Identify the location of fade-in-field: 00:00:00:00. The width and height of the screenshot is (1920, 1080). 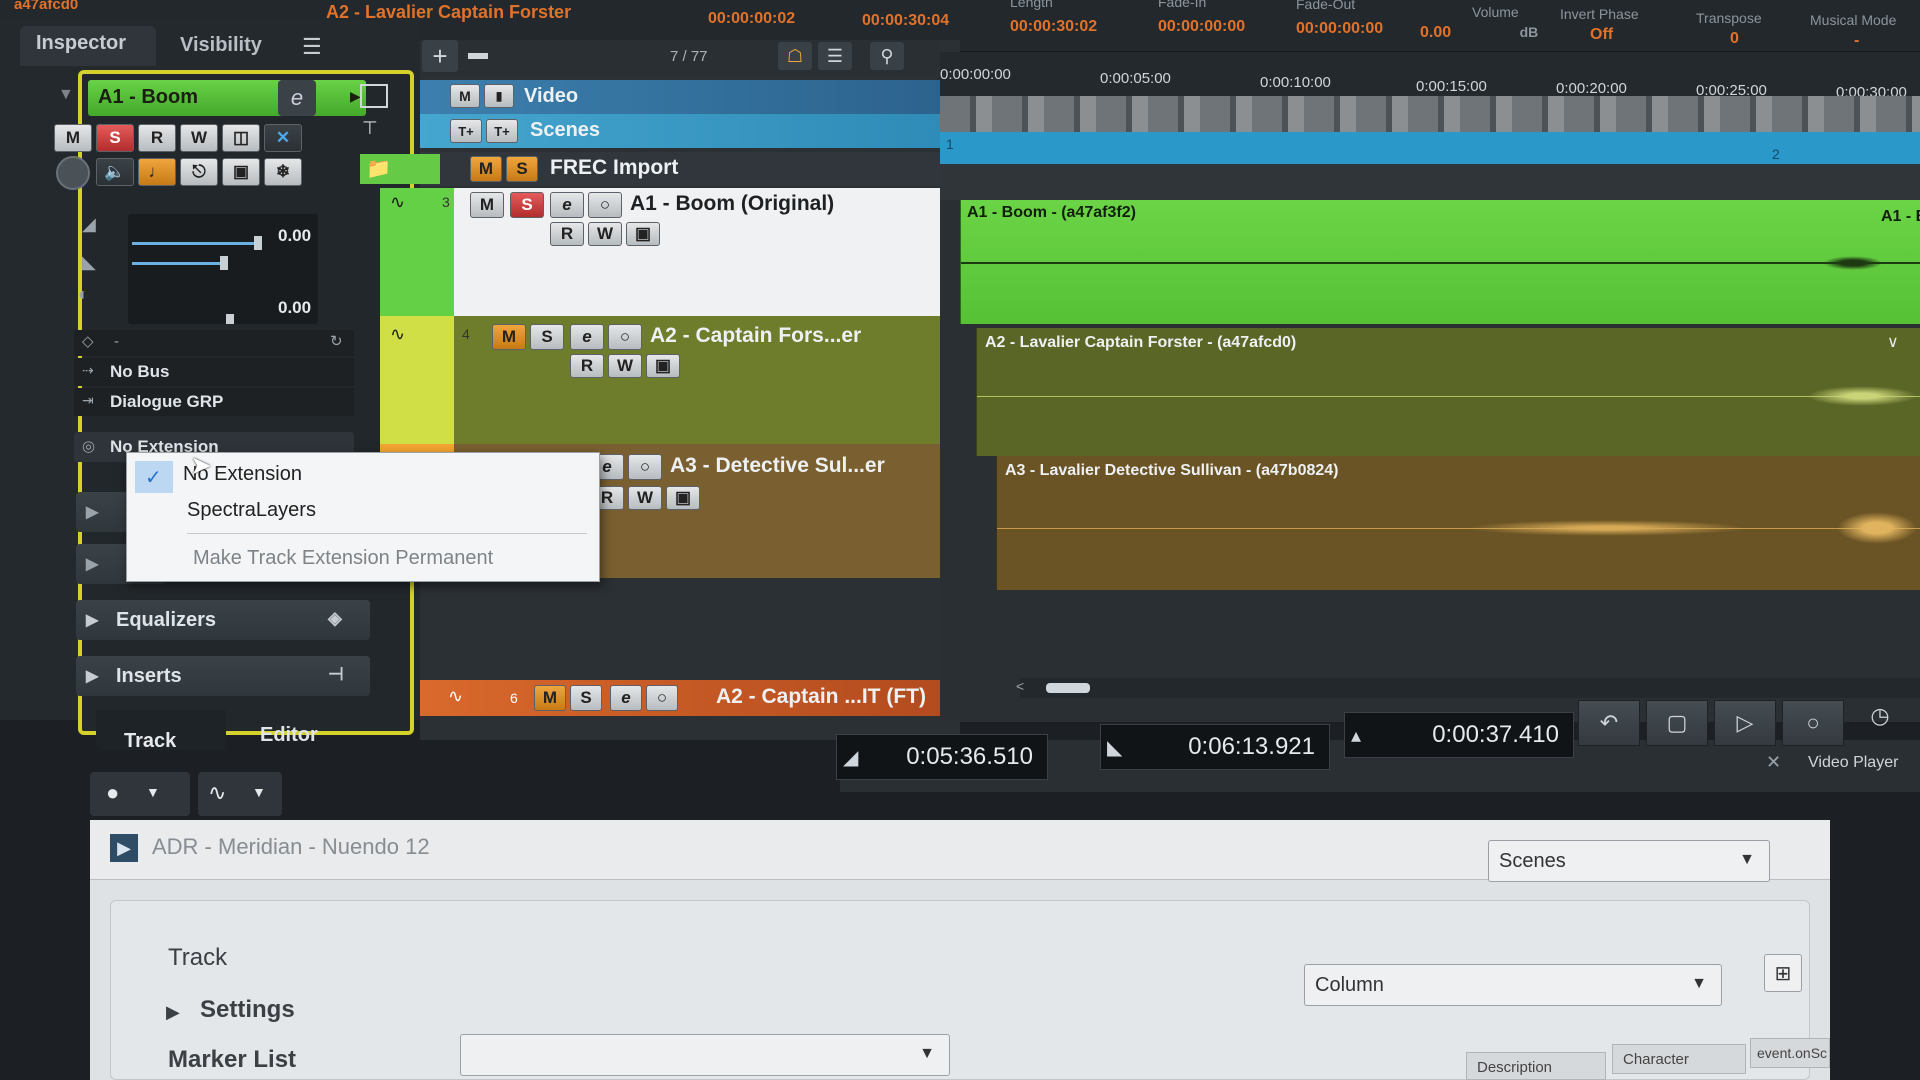
(1201, 27).